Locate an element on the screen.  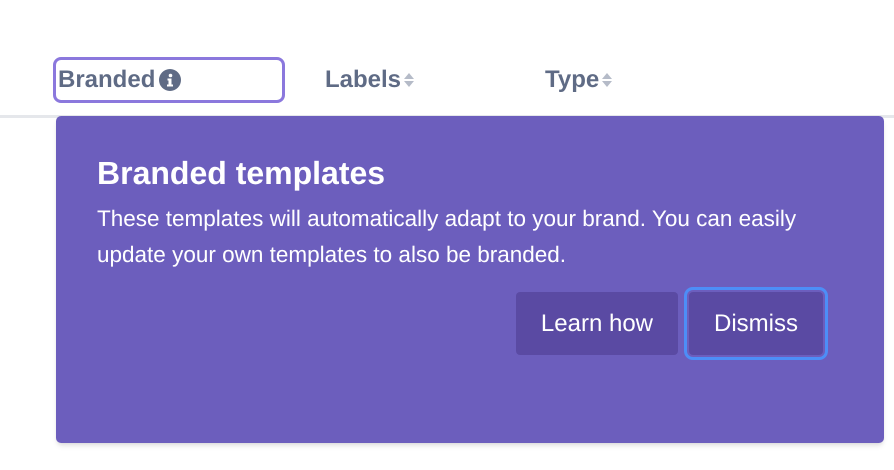
column-header: Branded is located at coordinates (169, 80).